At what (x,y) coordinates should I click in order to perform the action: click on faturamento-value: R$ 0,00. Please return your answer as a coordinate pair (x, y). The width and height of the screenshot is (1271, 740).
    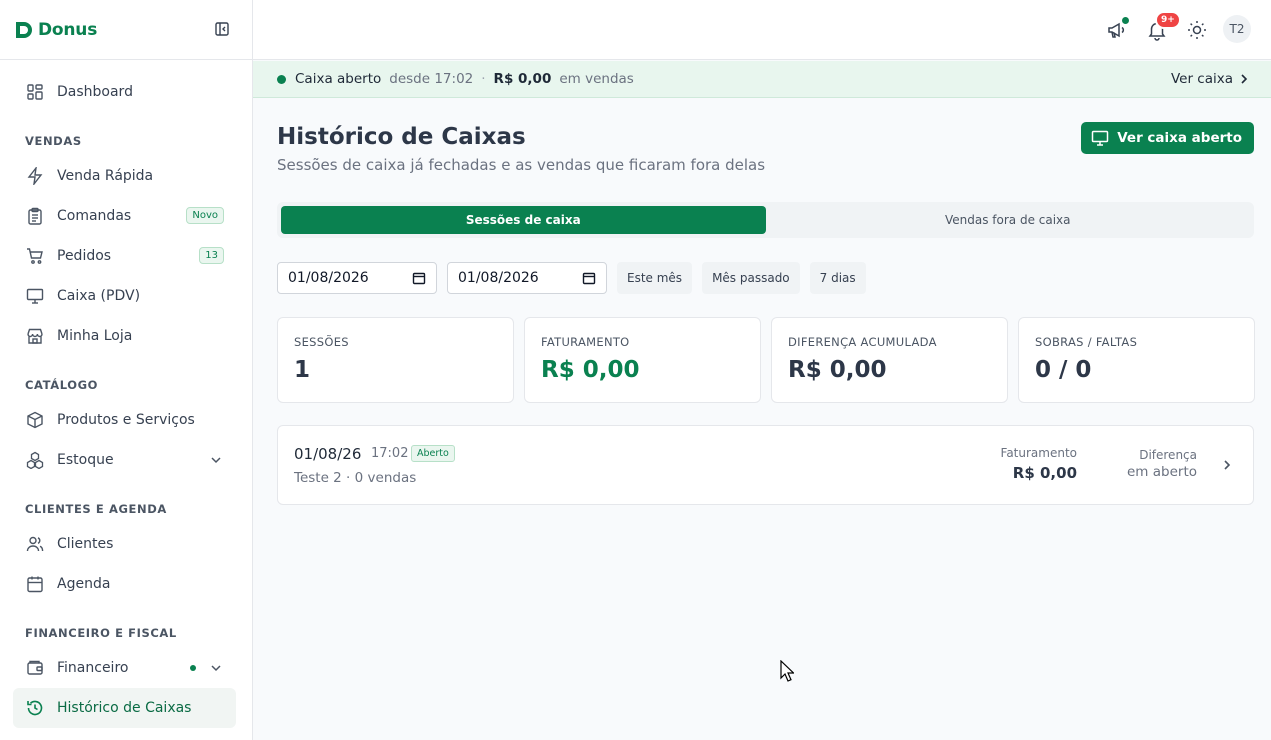
    Looking at the image, I should click on (1044, 473).